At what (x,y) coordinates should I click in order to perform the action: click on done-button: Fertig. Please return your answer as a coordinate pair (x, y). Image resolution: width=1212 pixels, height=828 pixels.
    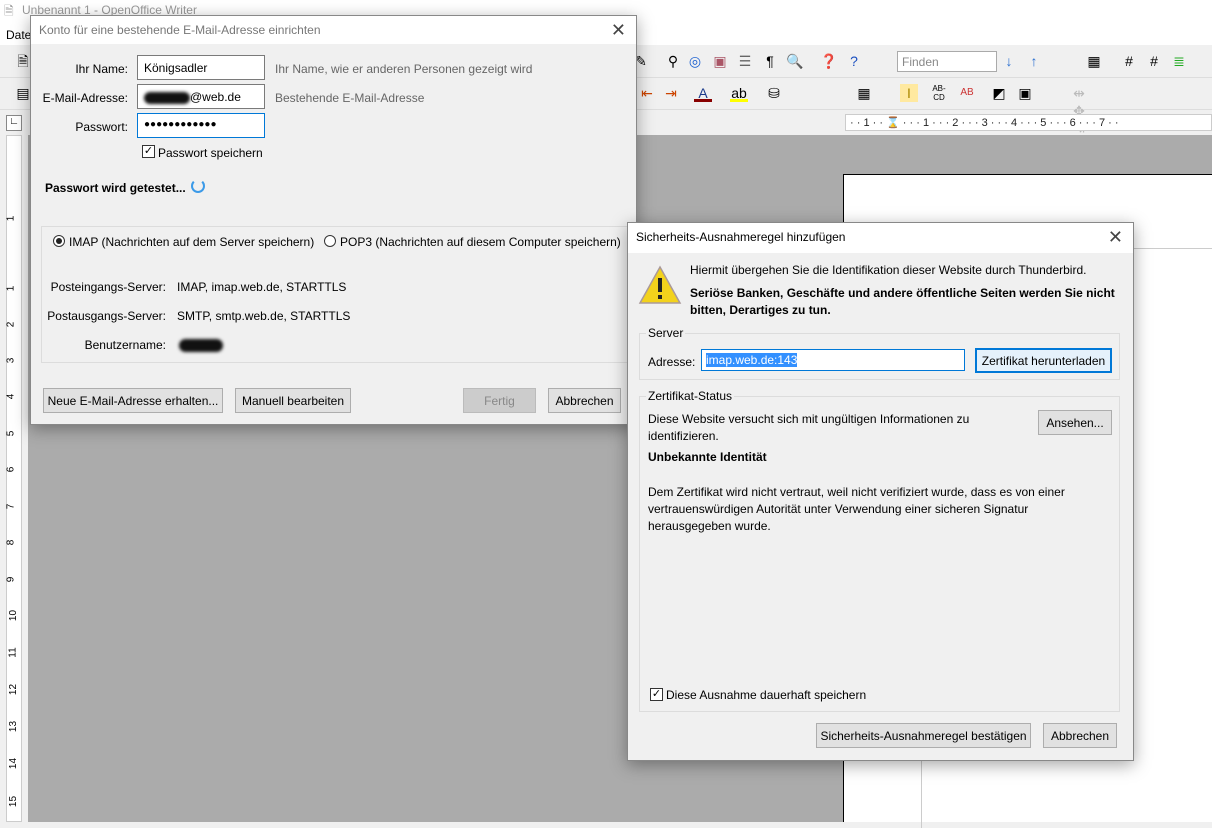
    Looking at the image, I should click on (499, 400).